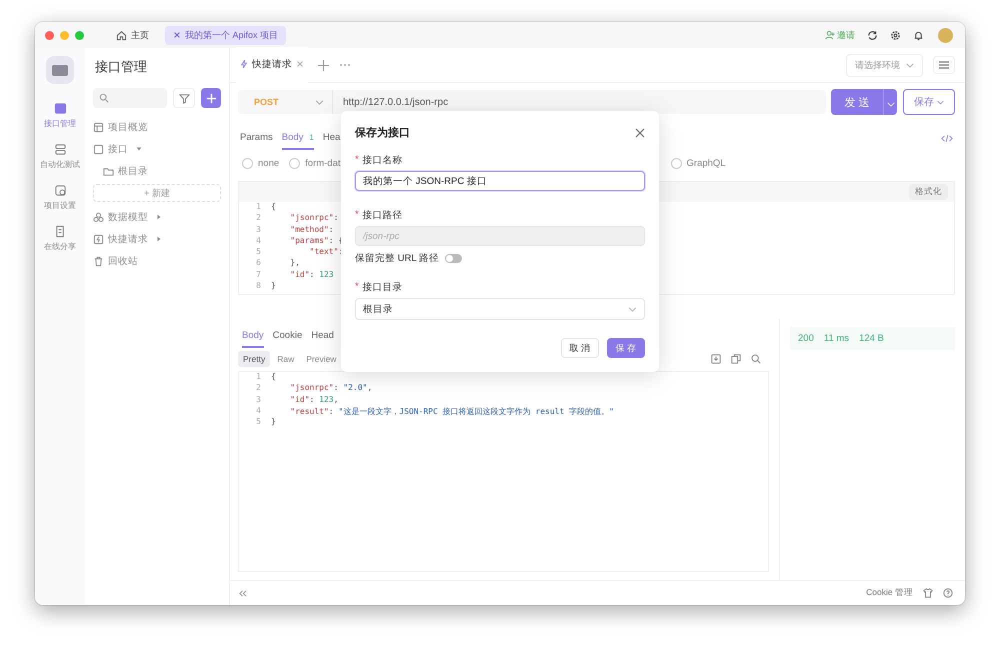  What do you see at coordinates (121, 35) in the screenshot?
I see `home-icon` at bounding box center [121, 35].